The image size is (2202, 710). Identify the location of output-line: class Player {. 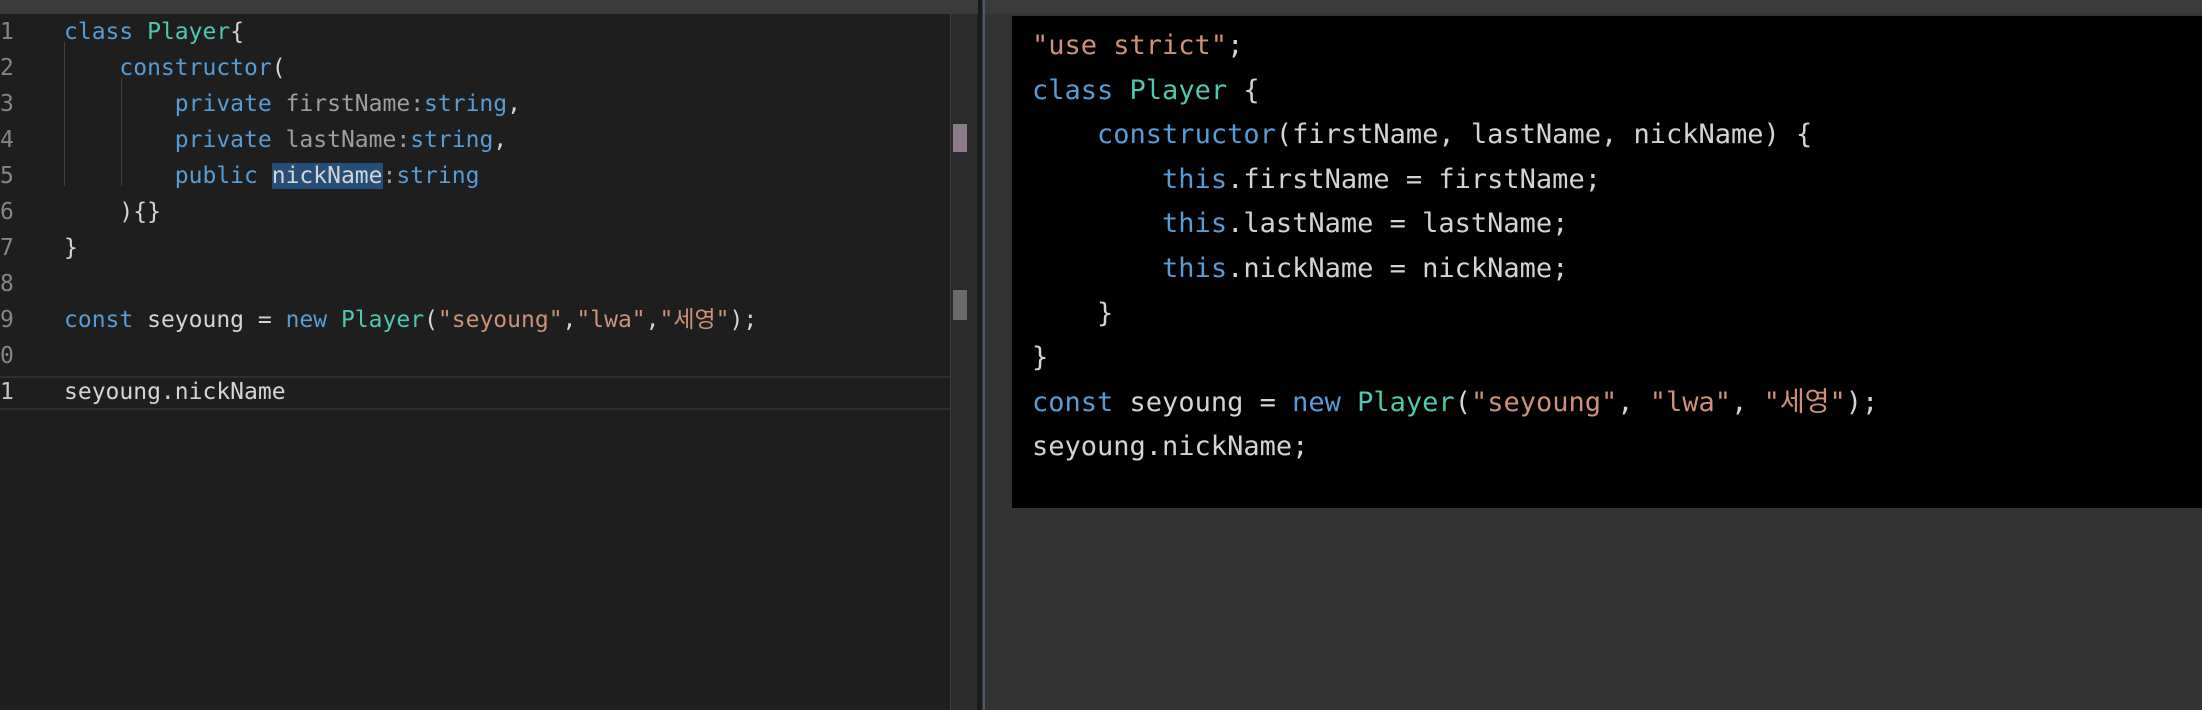
(1146, 91).